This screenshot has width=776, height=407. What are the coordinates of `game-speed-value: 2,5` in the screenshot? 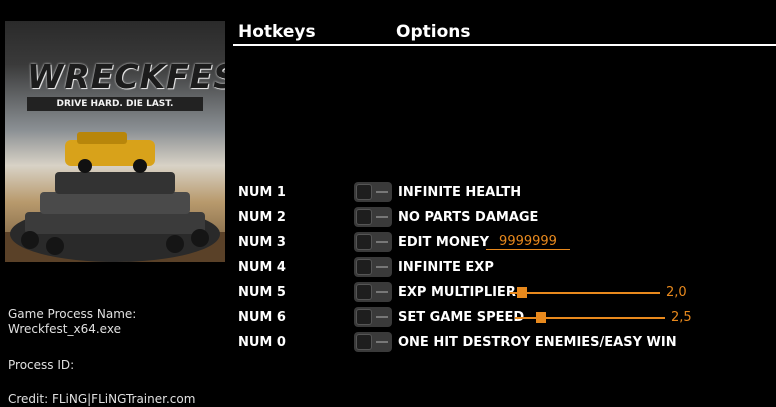 It's located at (681, 317).